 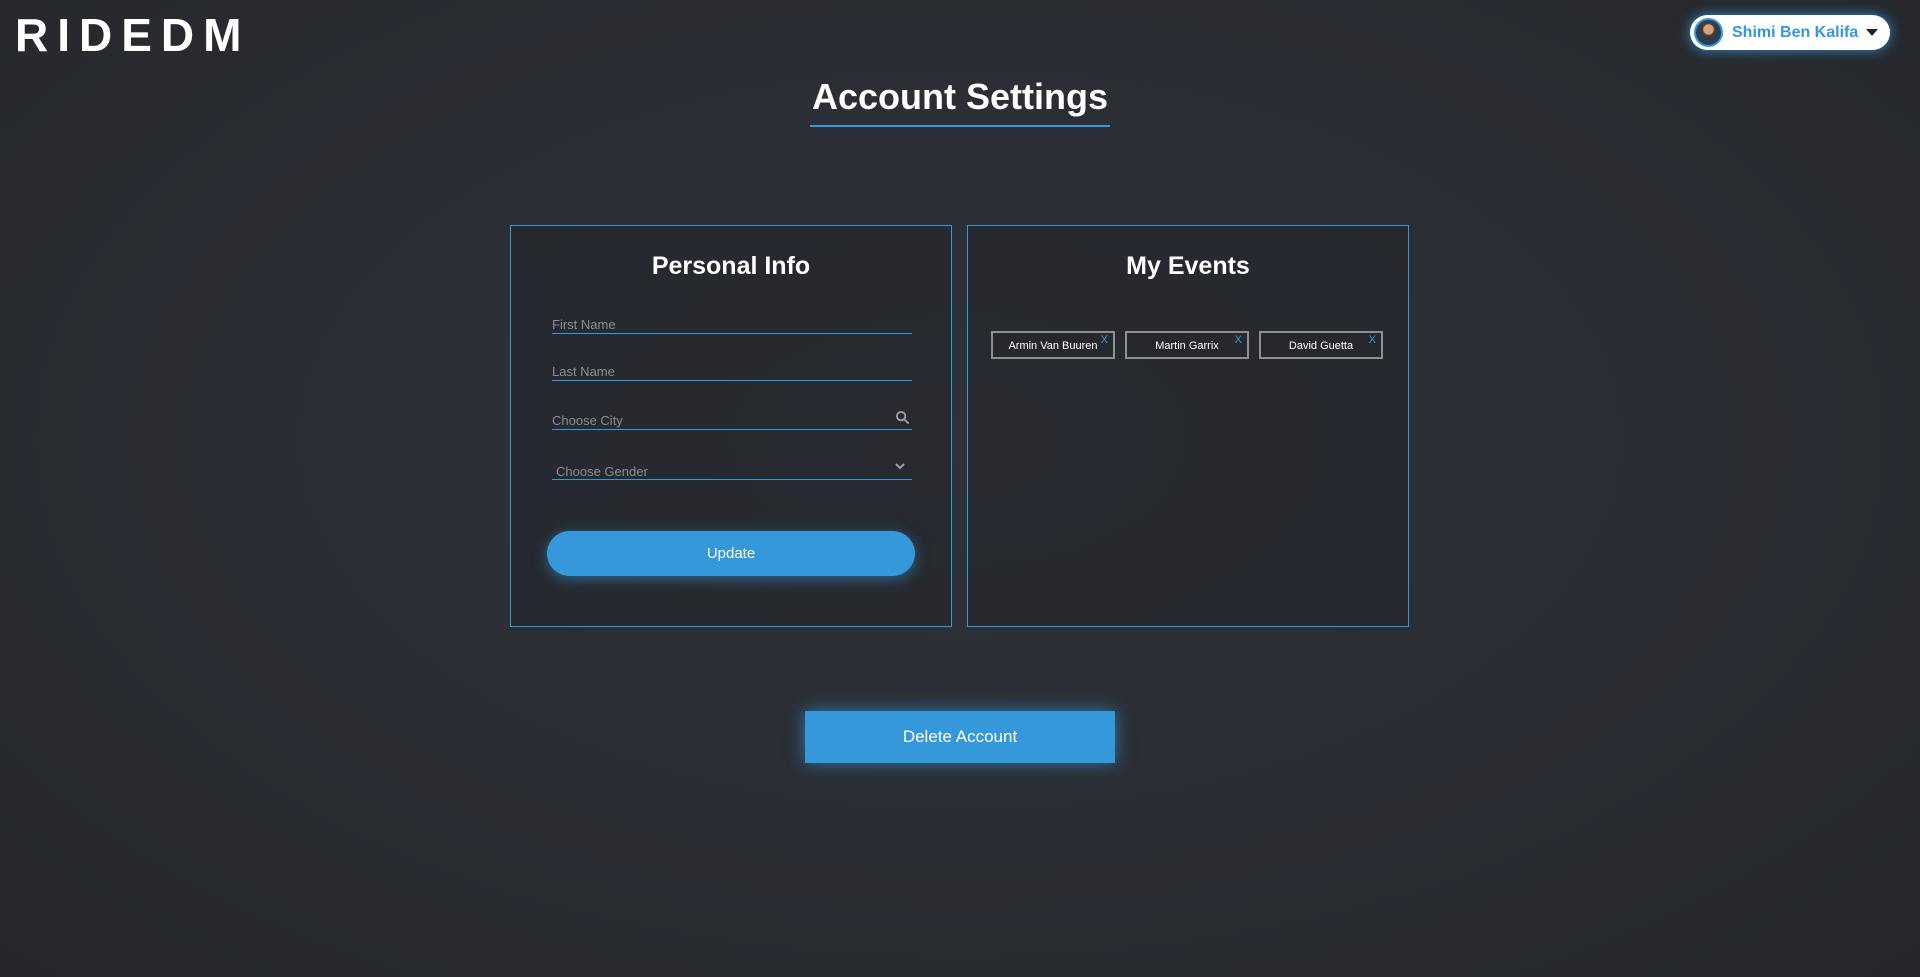 I want to click on gender-select: Choose Gender, so click(x=732, y=468).